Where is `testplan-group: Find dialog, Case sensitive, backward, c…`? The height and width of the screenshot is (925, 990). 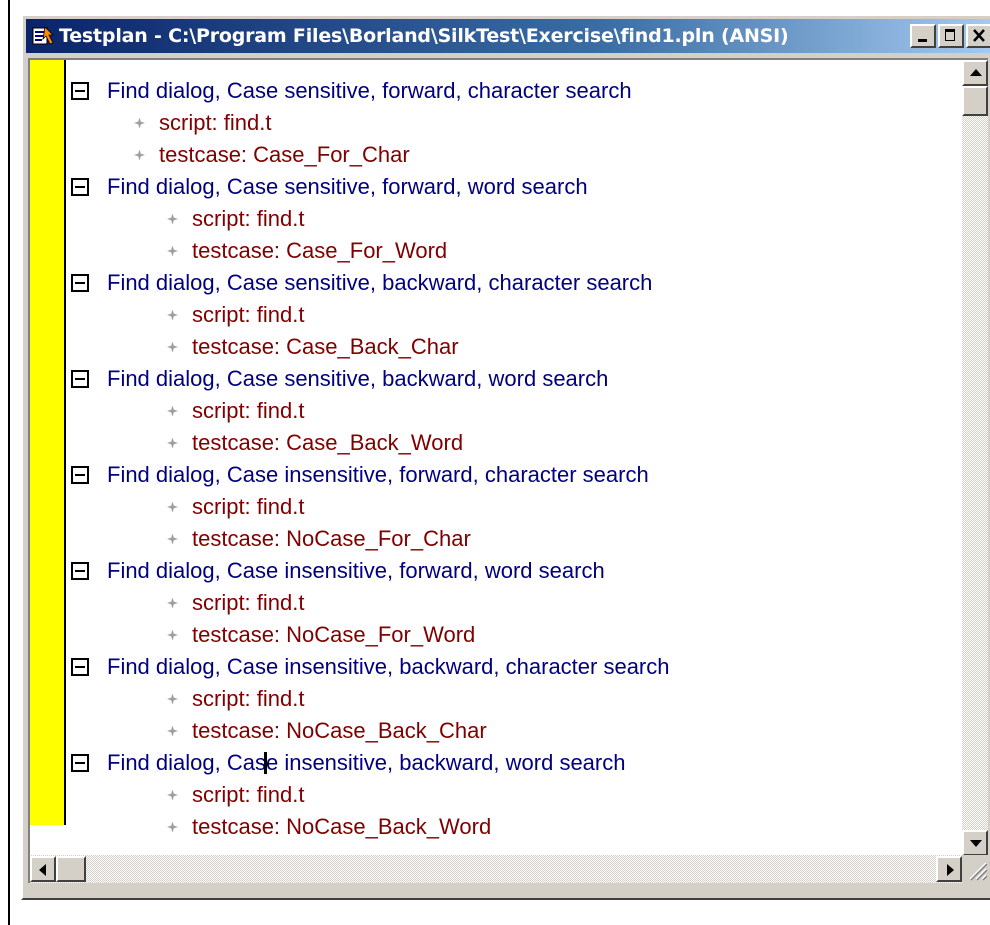
testplan-group: Find dialog, Case sensitive, backward, c… is located at coordinates (361, 283).